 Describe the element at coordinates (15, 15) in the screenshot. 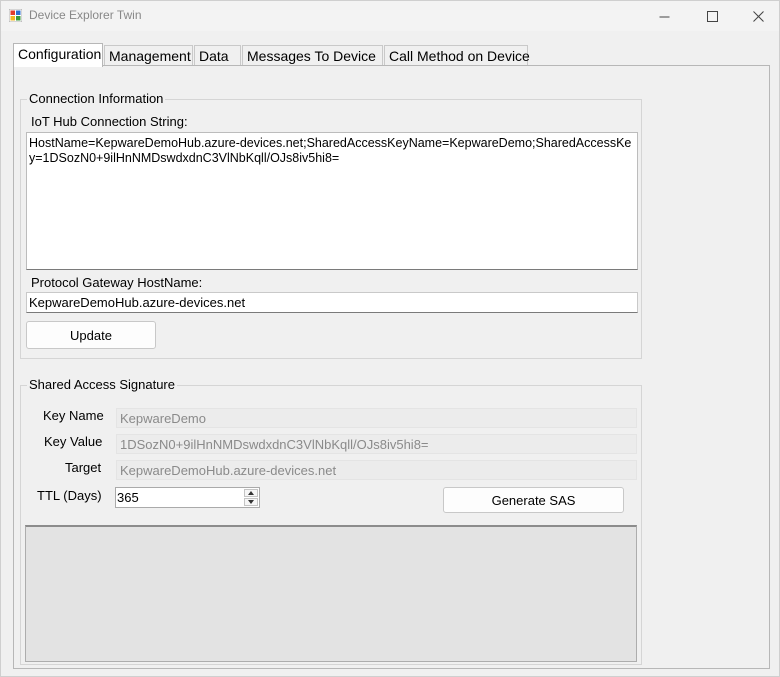

I see `app-icon` at that location.